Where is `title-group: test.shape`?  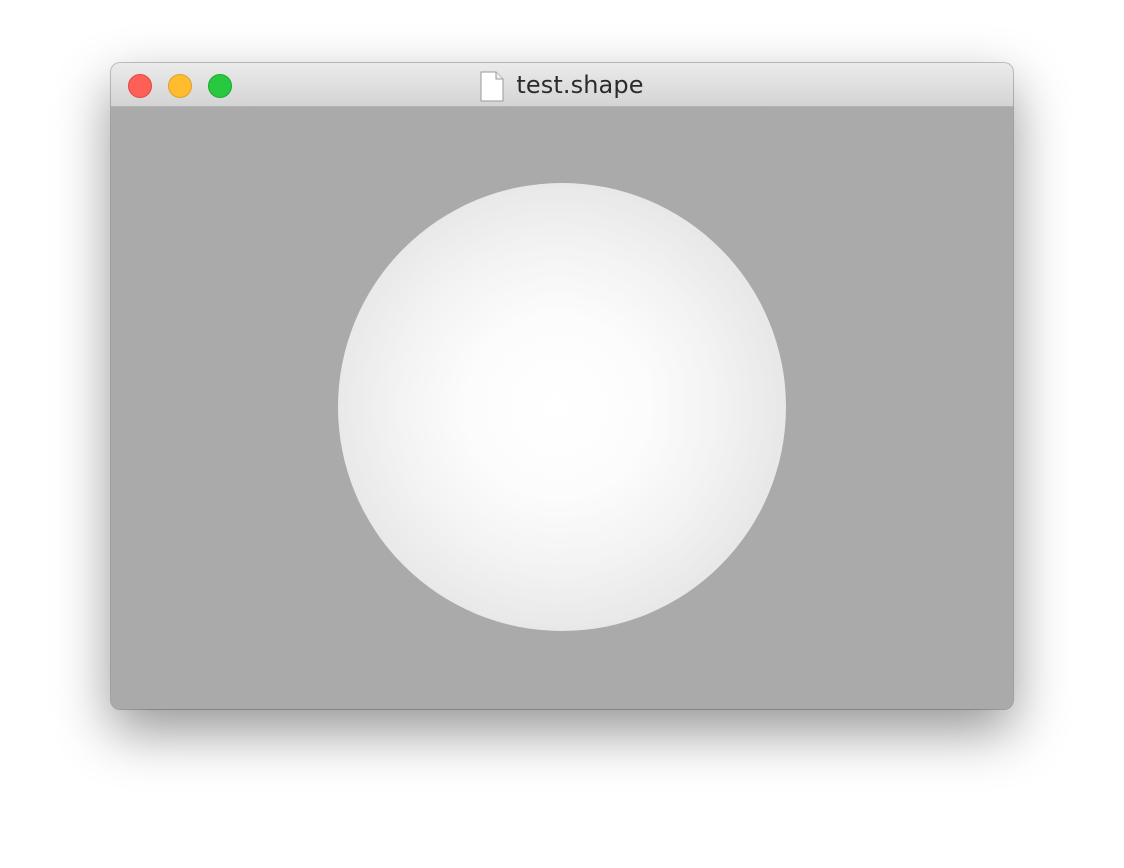 title-group: test.shape is located at coordinates (562, 85).